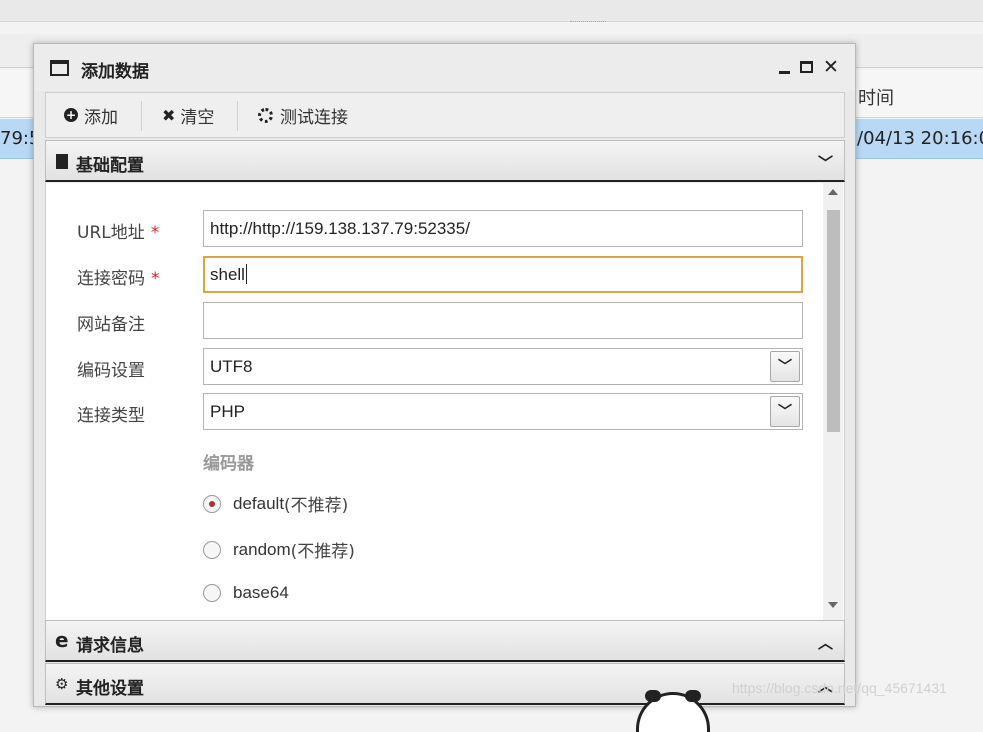 This screenshot has height=732, width=983. What do you see at coordinates (197, 117) in the screenshot?
I see `clear-button-label: 清空` at bounding box center [197, 117].